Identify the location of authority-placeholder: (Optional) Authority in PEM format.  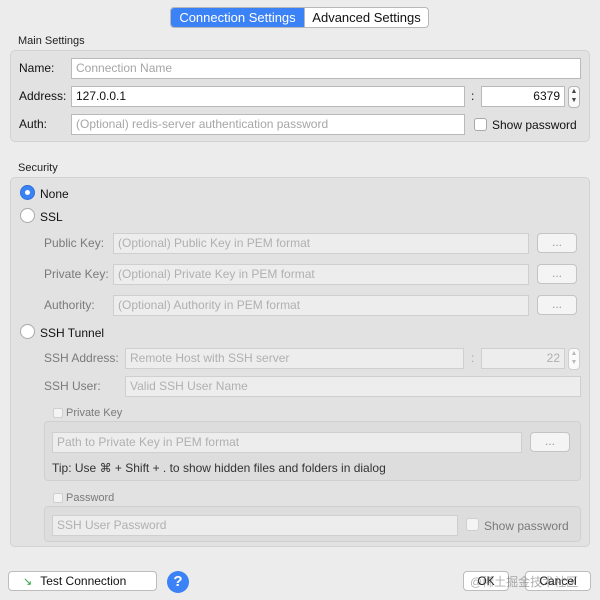
(209, 305).